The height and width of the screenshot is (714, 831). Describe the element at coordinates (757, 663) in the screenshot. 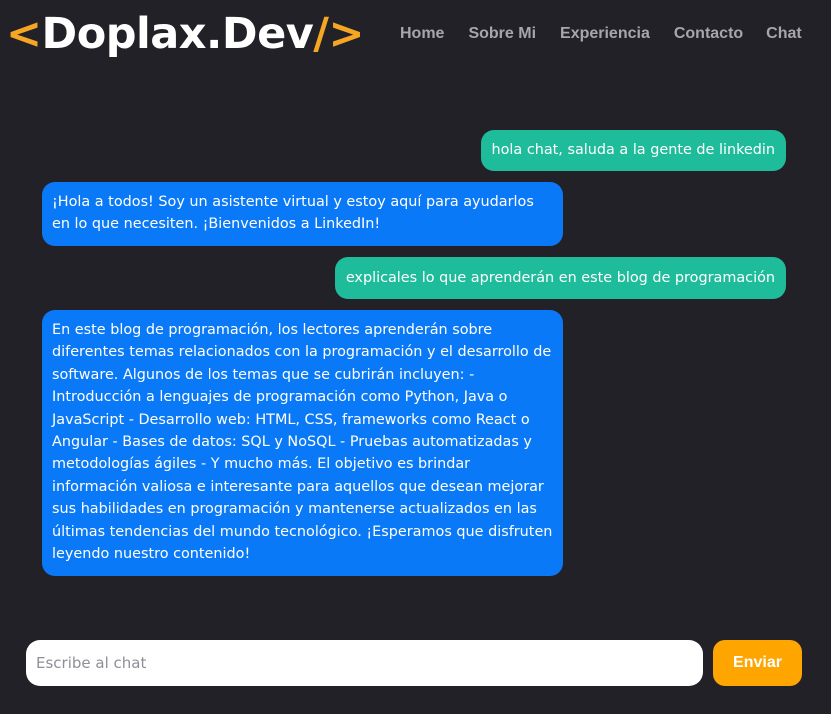

I see `send-button: Enviar` at that location.